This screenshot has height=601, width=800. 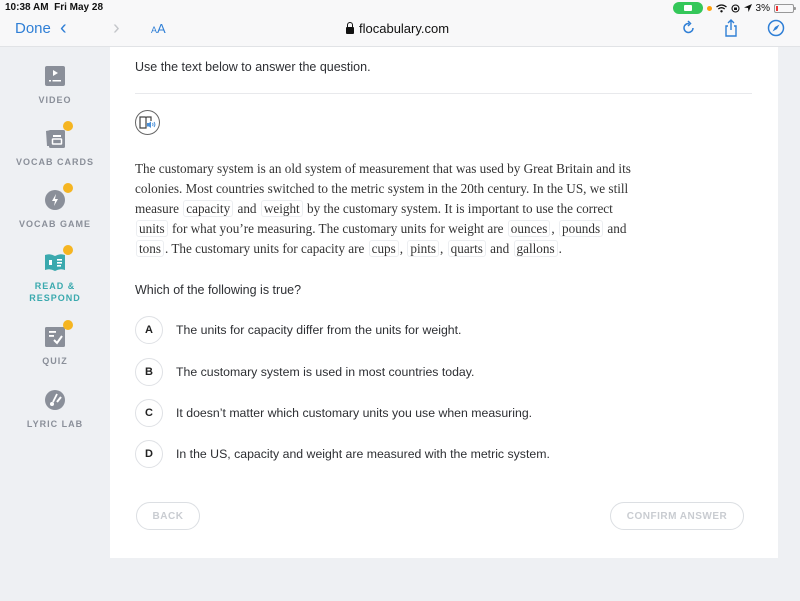 I want to click on book-audio-icon, so click(x=147, y=122).